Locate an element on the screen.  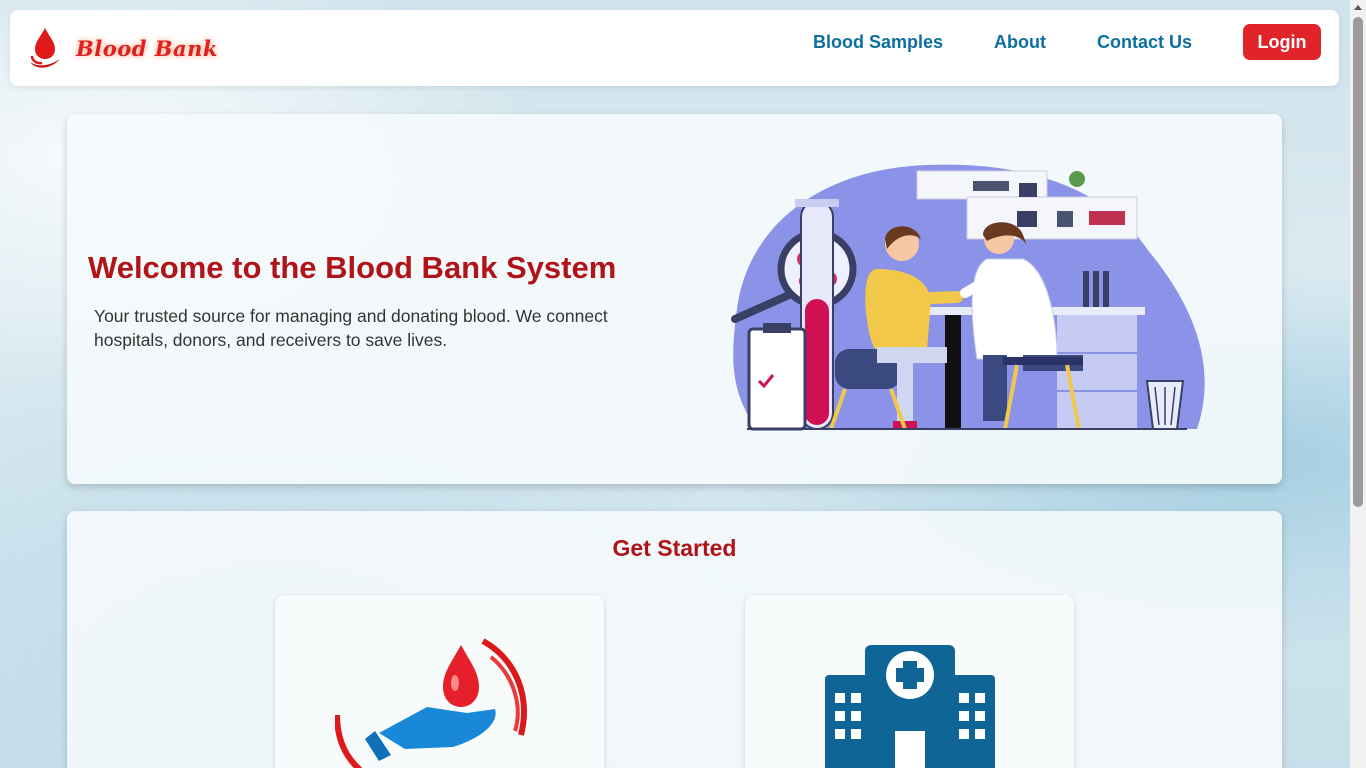
nav-links: Blood Samples About Contact Us Login is located at coordinates (1067, 42).